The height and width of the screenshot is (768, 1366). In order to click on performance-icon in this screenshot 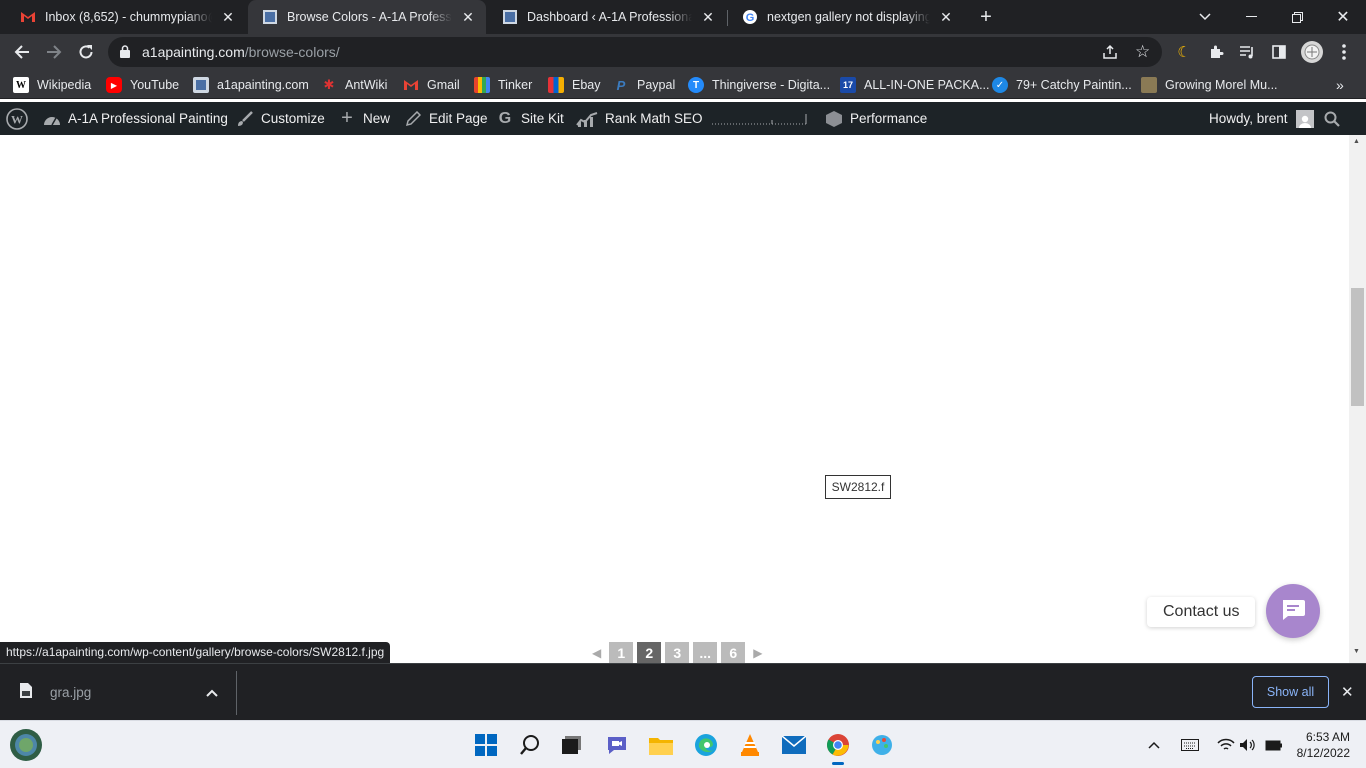, I will do `click(834, 119)`.